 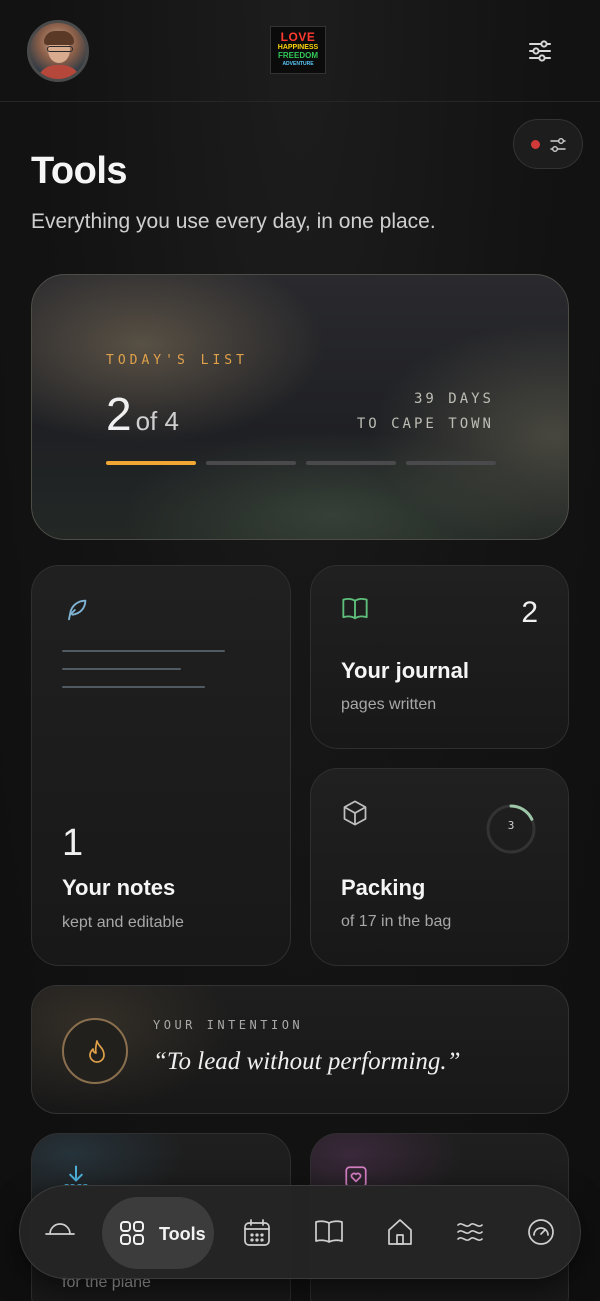 What do you see at coordinates (142, 414) in the screenshot?
I see `todays-list-count: 2 of 4` at bounding box center [142, 414].